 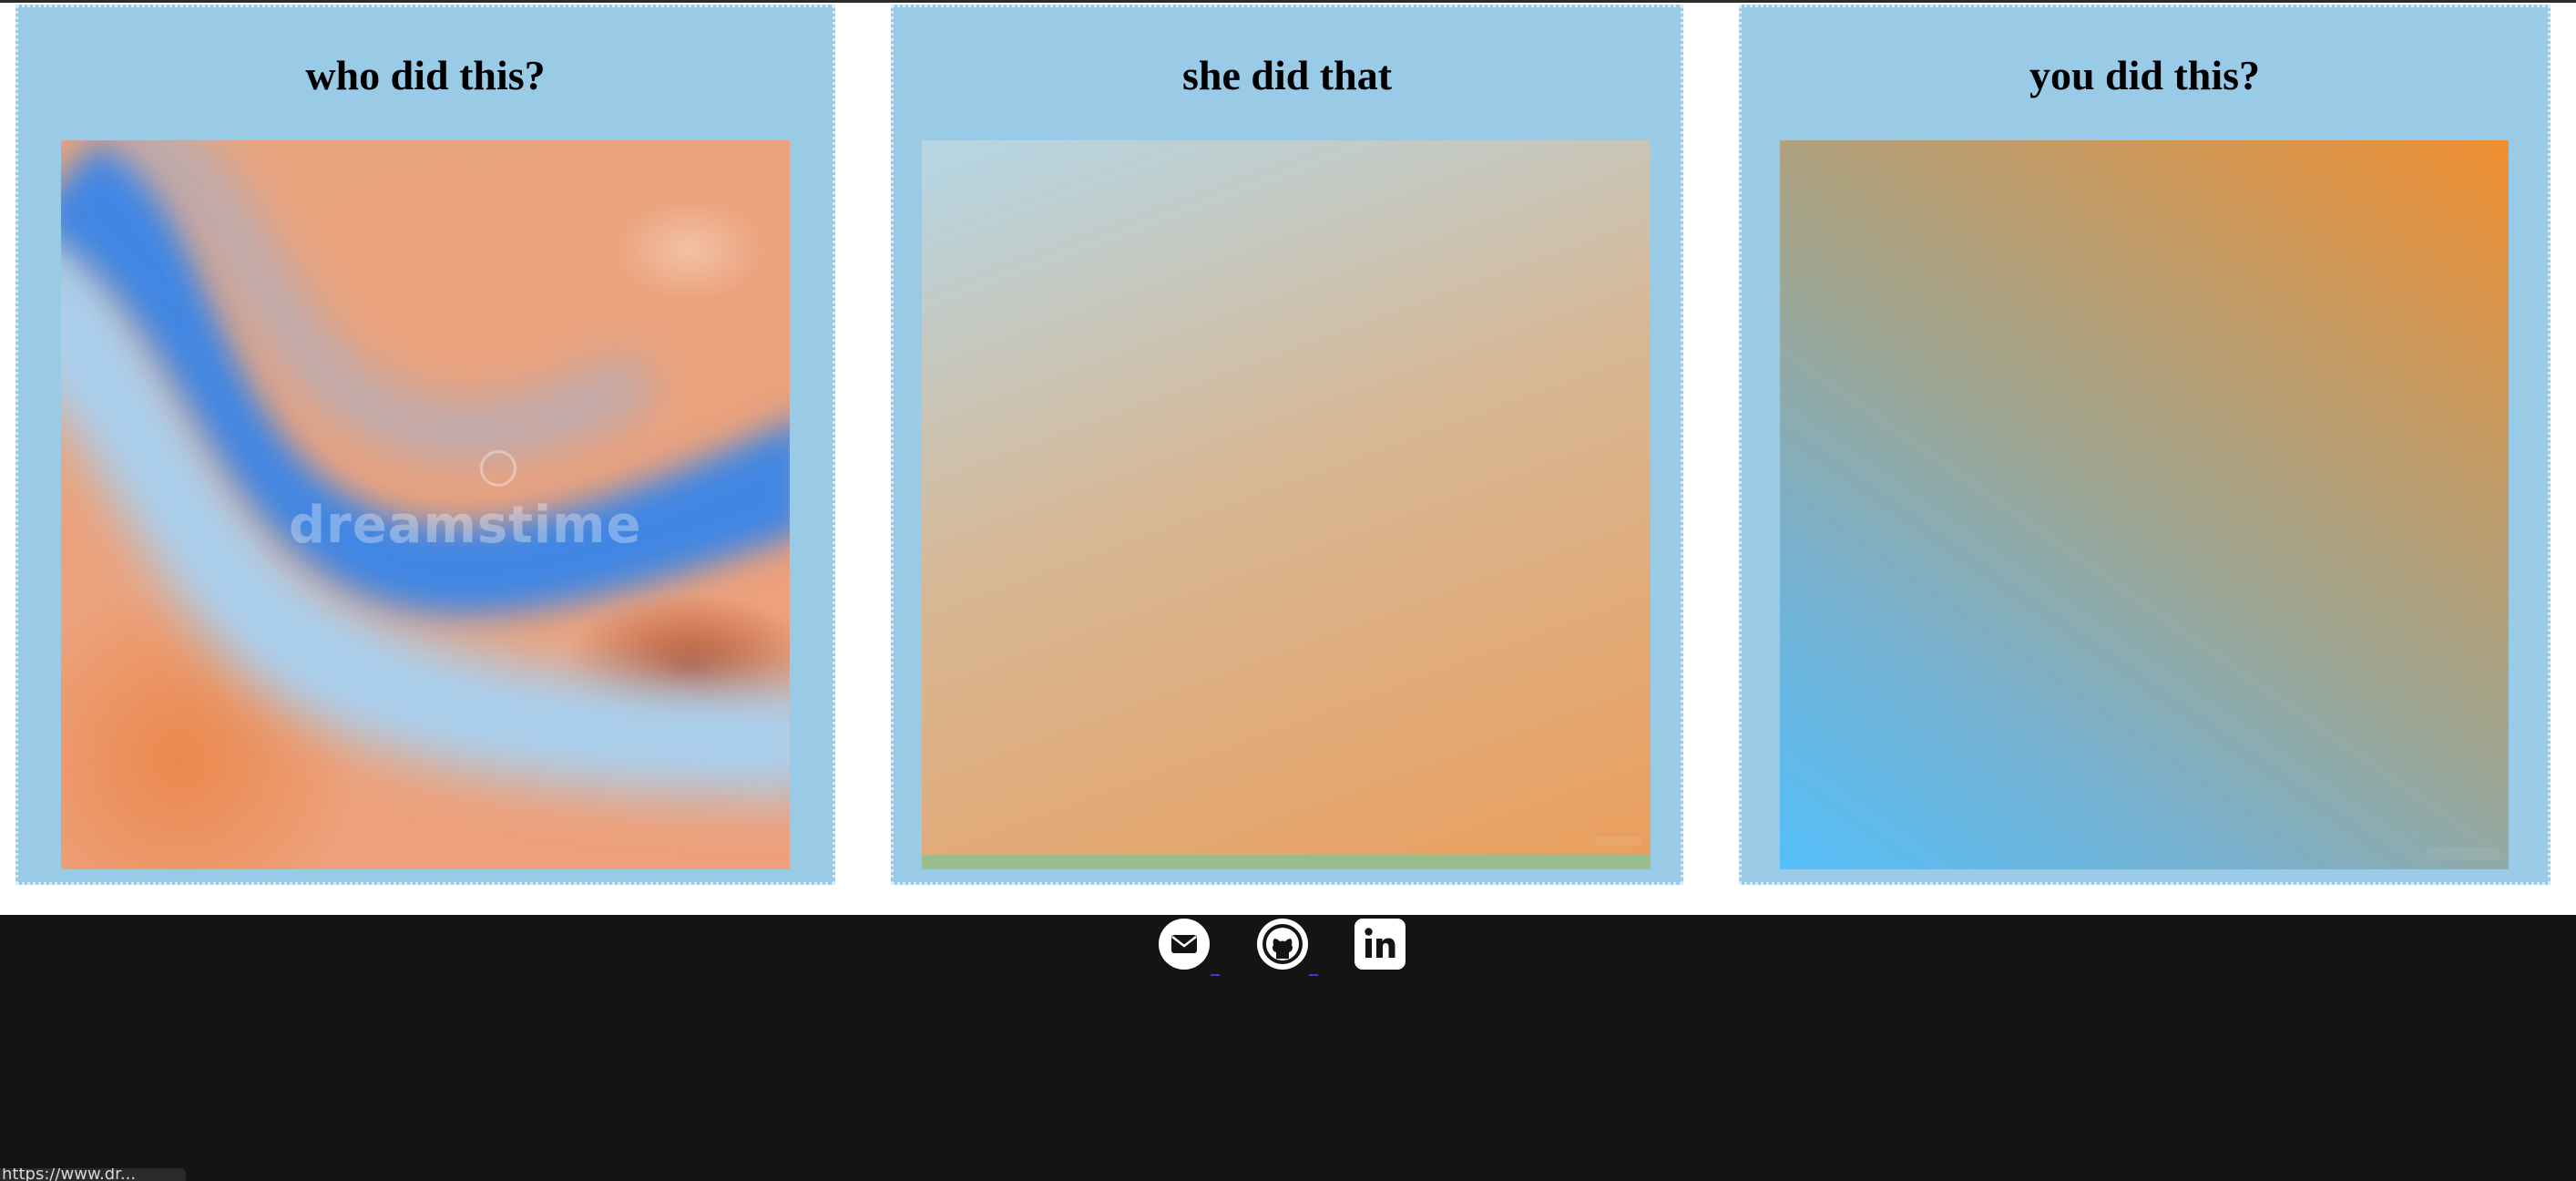 I want to click on card-title: who did this?, so click(x=425, y=75).